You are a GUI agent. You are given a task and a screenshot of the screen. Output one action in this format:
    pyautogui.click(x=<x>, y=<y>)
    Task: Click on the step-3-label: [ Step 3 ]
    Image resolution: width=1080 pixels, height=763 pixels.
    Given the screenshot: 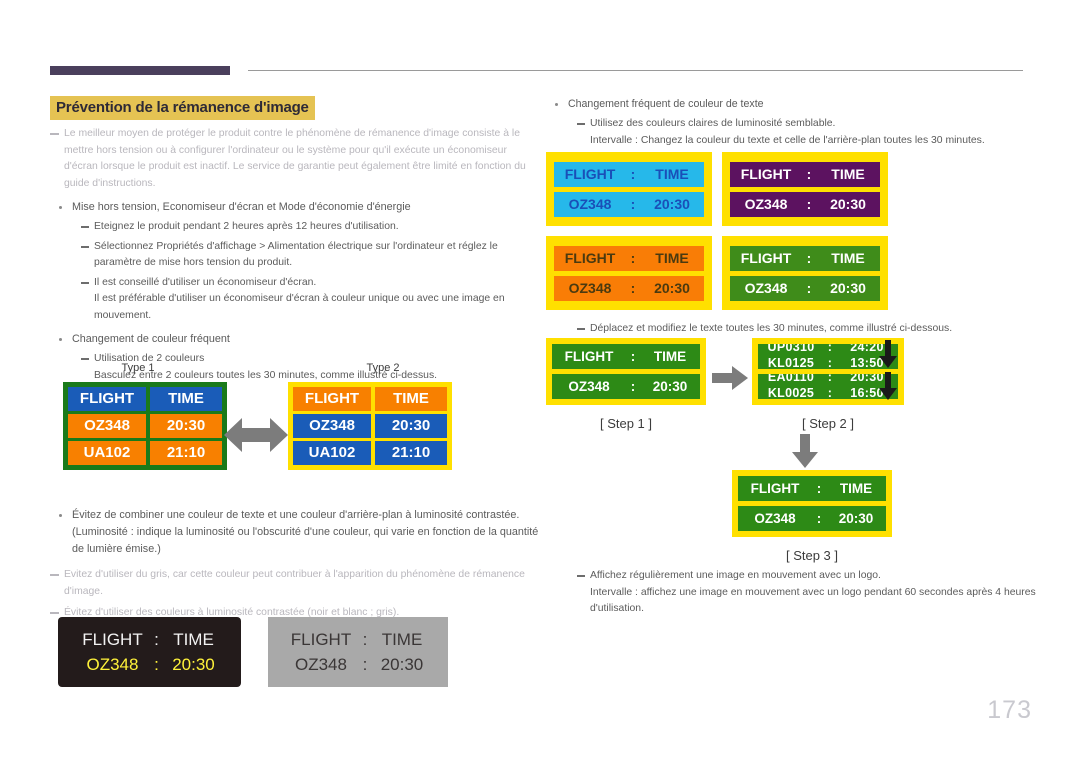 What is the action you would take?
    pyautogui.click(x=812, y=555)
    